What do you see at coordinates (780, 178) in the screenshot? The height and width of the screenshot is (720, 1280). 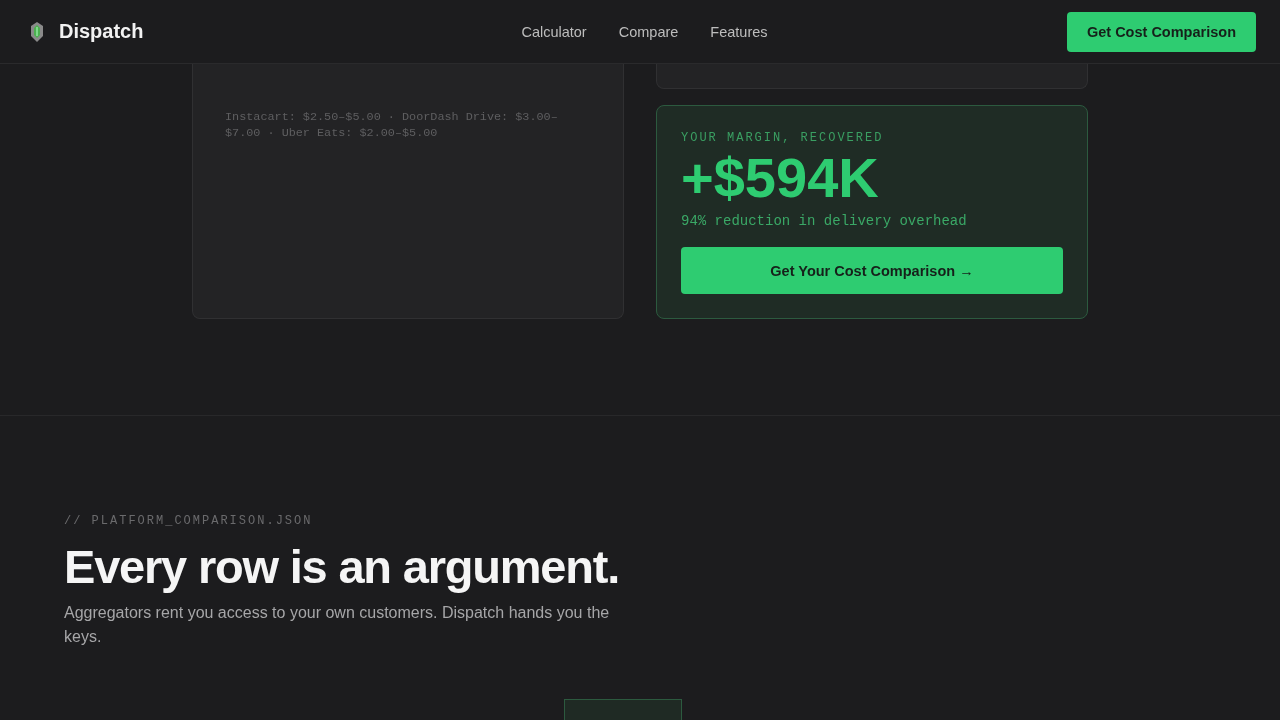 I see `savings-amount: +$594K` at bounding box center [780, 178].